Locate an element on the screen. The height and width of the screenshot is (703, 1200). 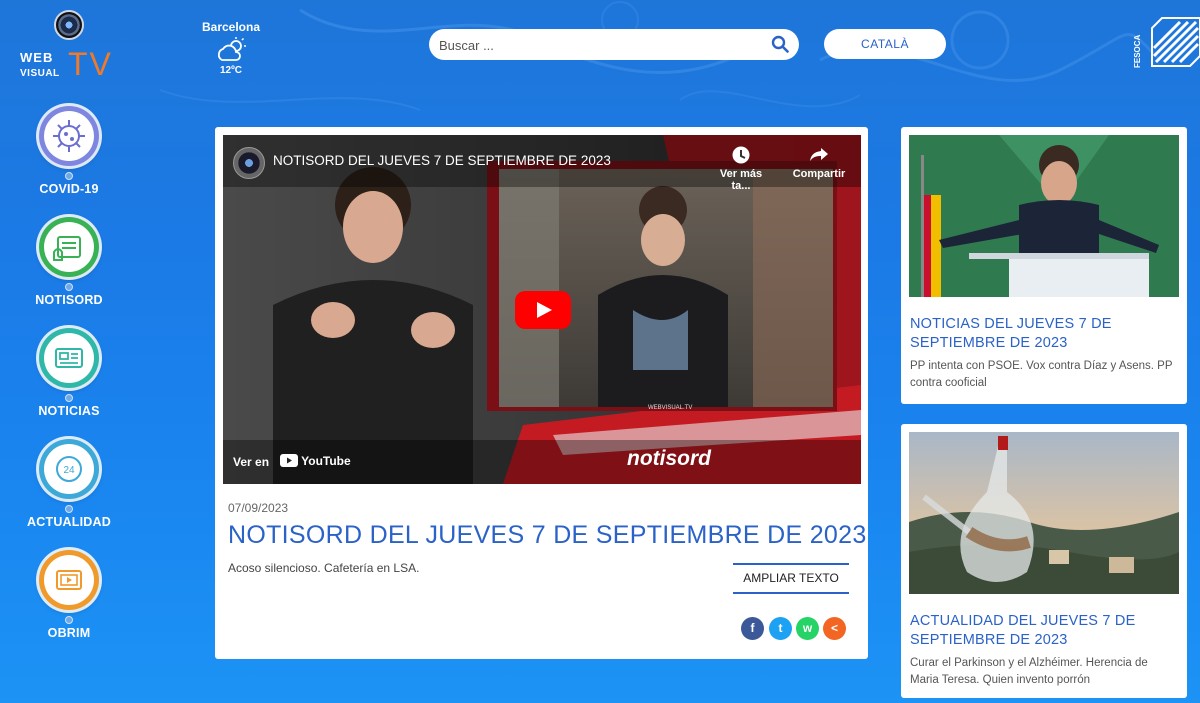
play-button is located at coordinates (543, 310).